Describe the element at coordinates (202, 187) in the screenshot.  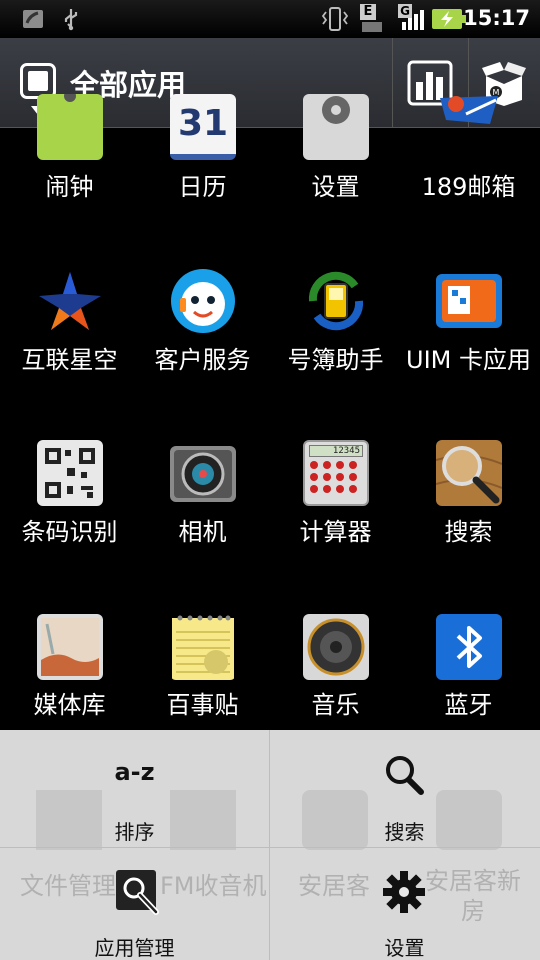
I see `app-label: 日历` at that location.